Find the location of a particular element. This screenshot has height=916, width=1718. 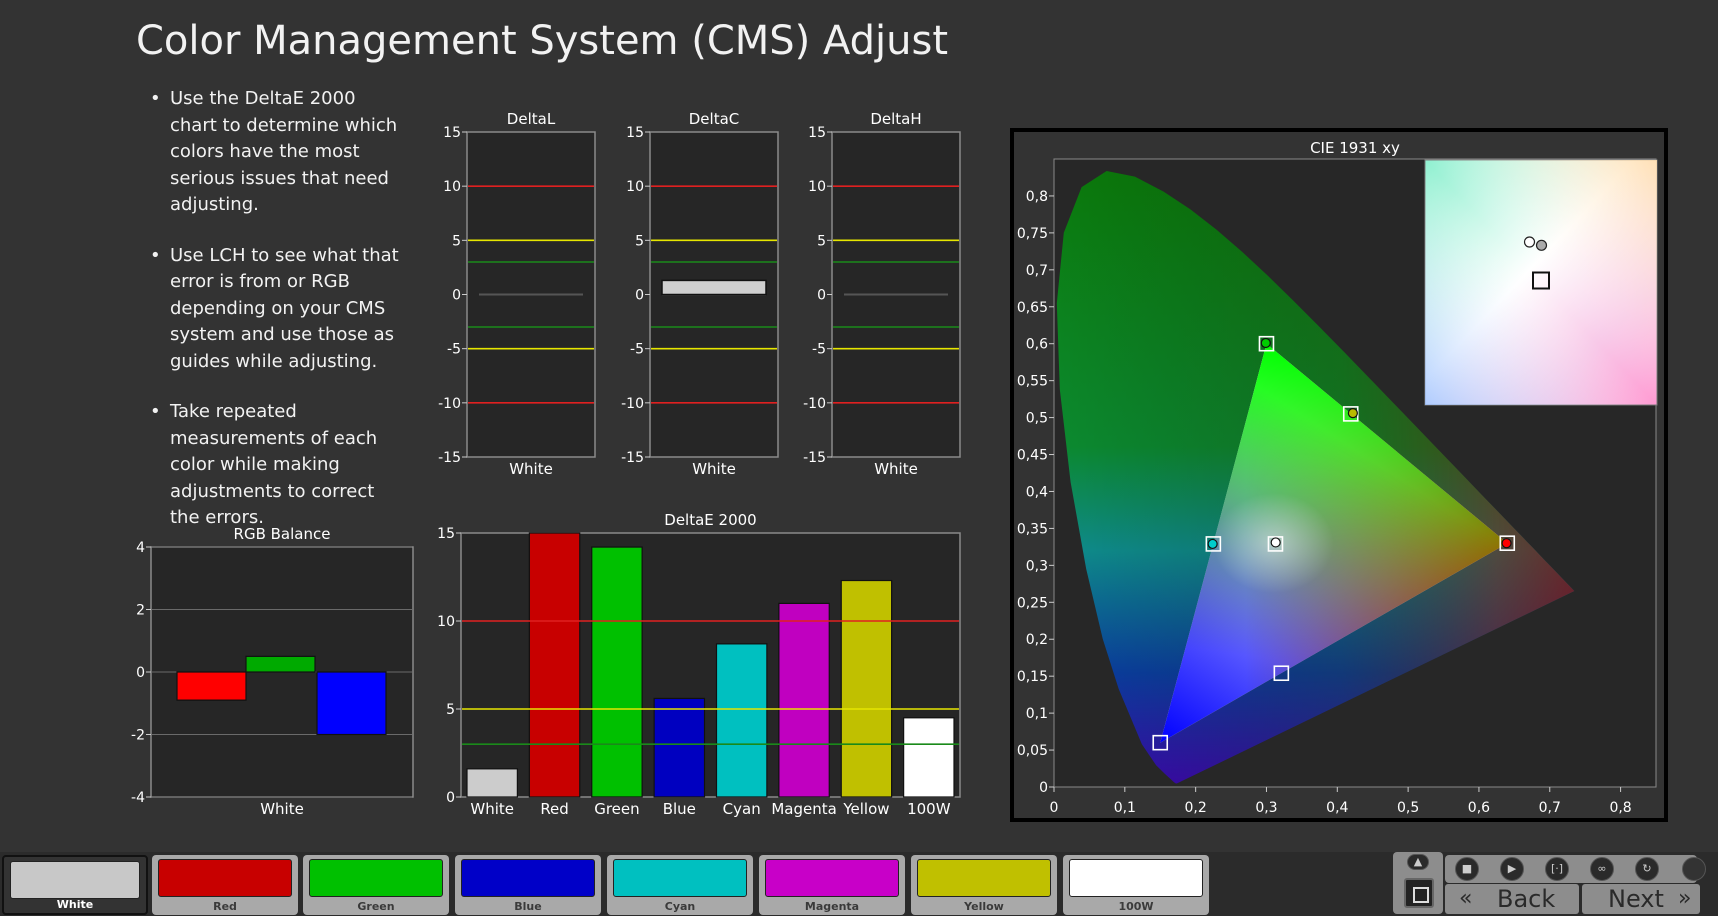

x-tick-label: Magenta is located at coordinates (803, 809).